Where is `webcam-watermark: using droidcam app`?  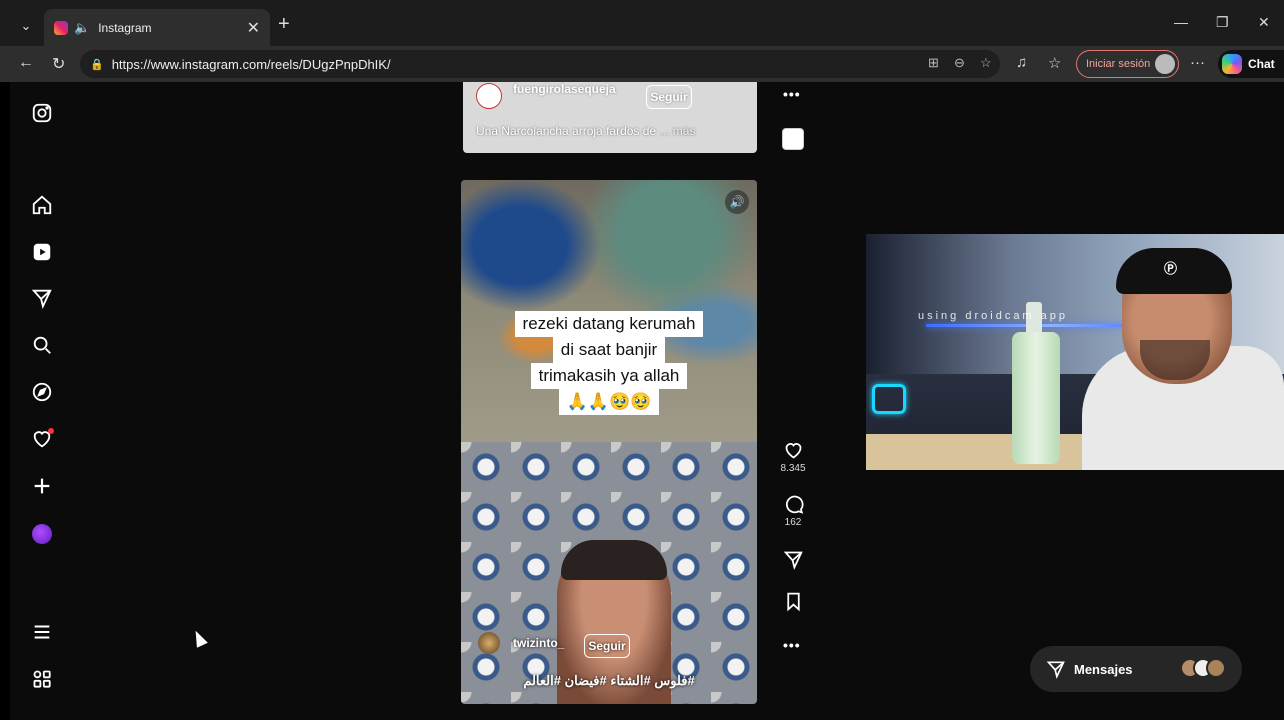
webcam-watermark: using droidcam app is located at coordinates (993, 316).